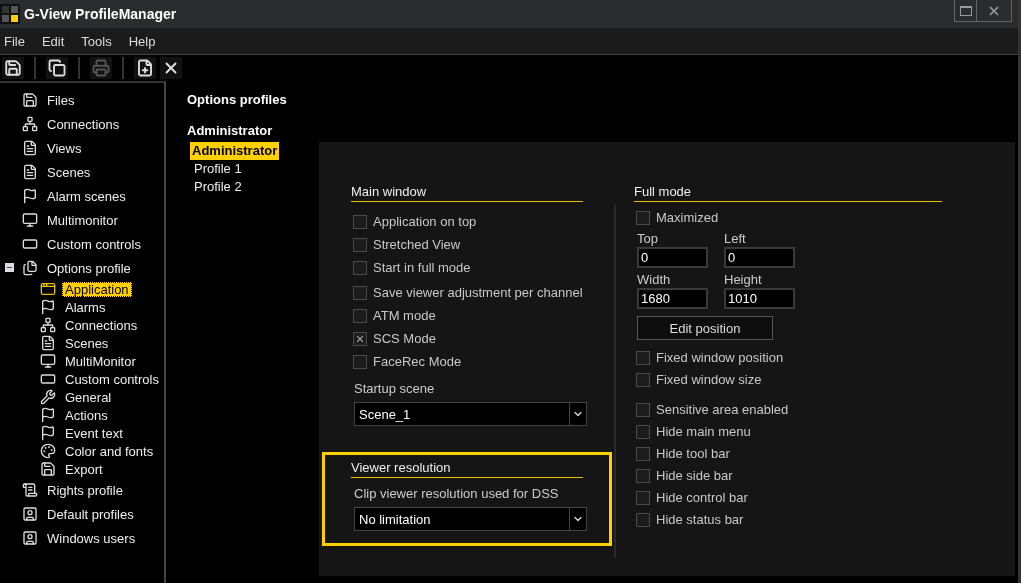 The height and width of the screenshot is (583, 1021). I want to click on checkbox-label: FaceRec Mode, so click(417, 361).